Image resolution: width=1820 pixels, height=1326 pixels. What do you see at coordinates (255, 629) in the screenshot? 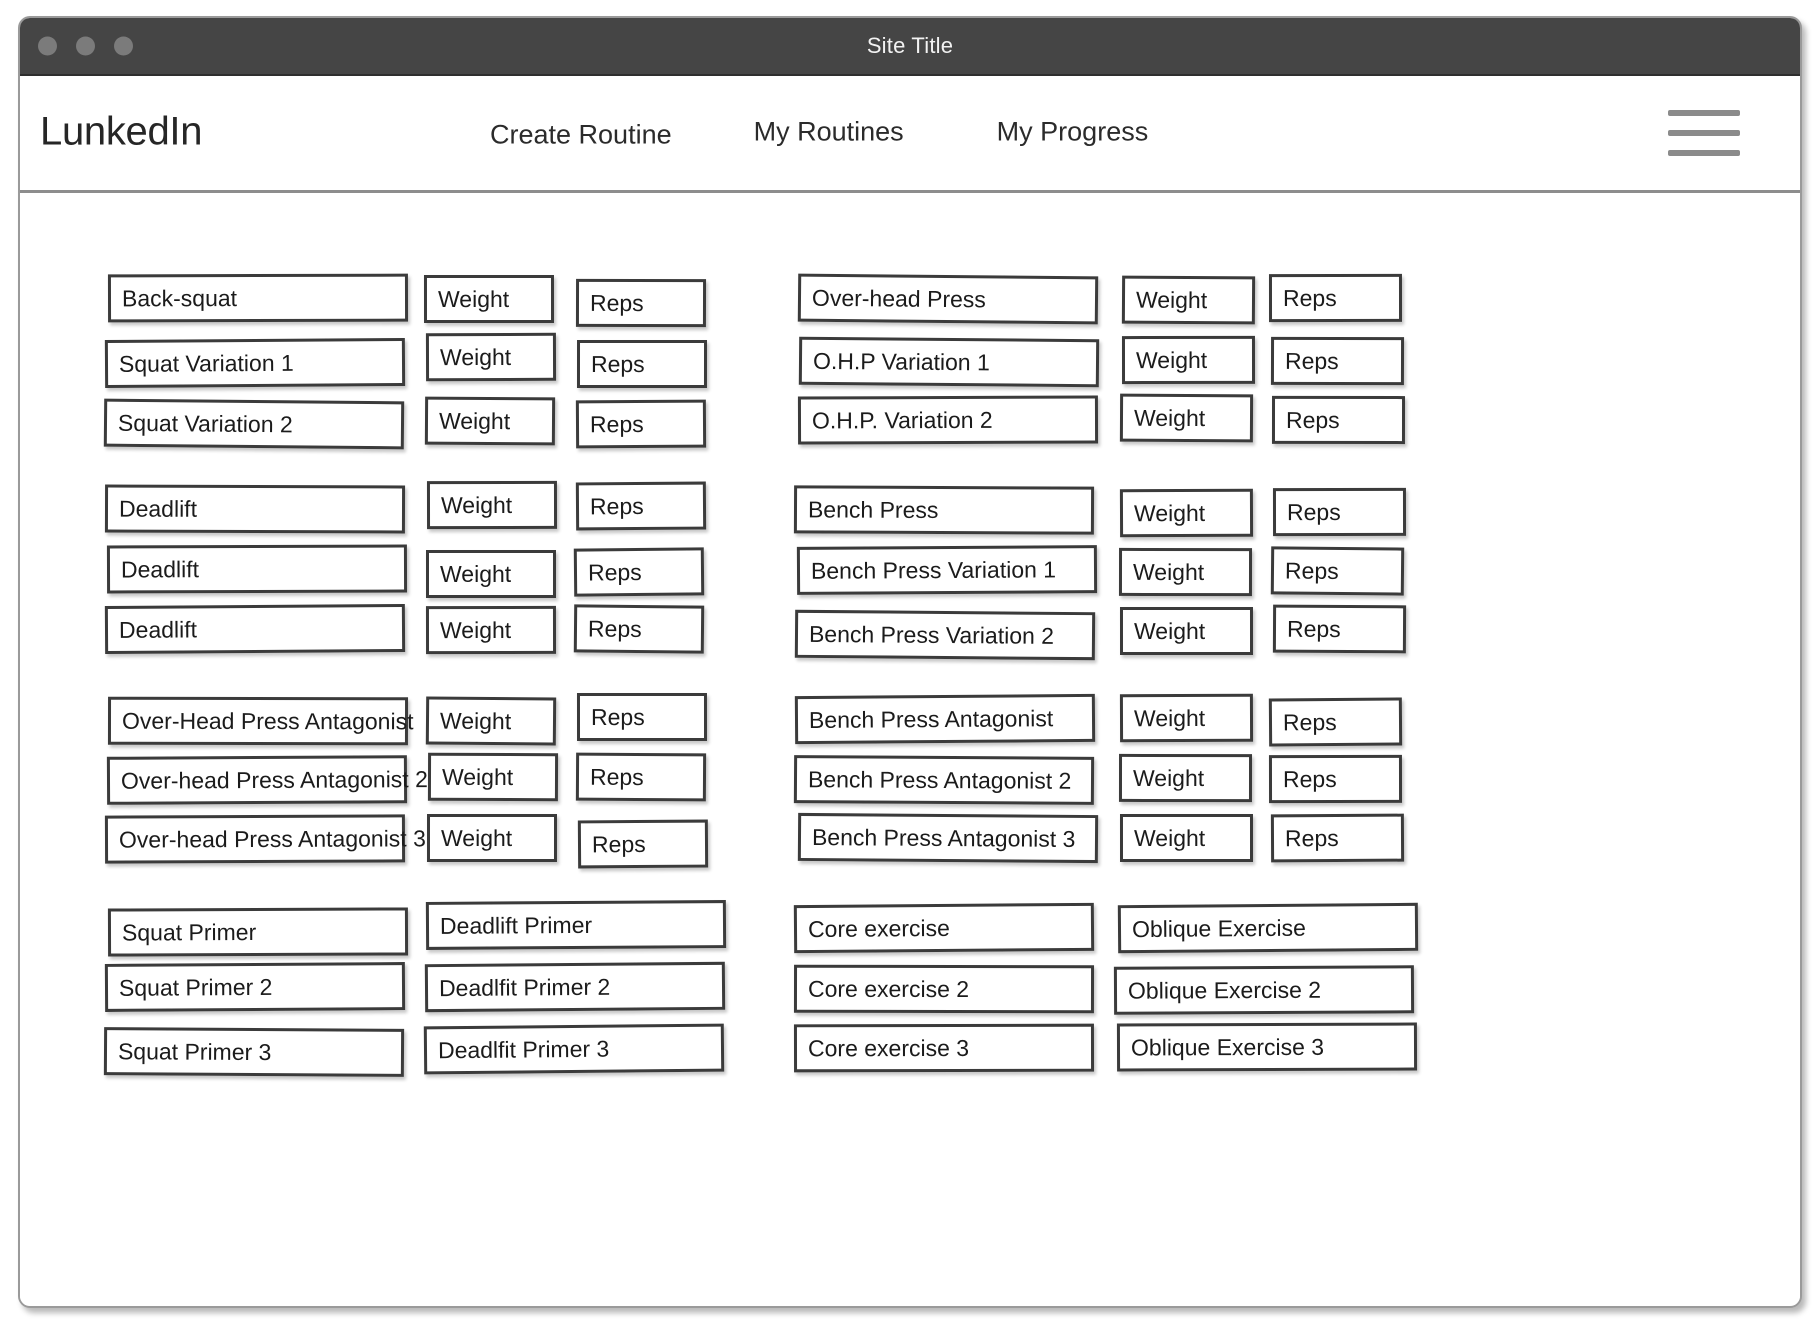
I see `exercise-name-input-deadlift-bench-group-left-3: Deadlift` at bounding box center [255, 629].